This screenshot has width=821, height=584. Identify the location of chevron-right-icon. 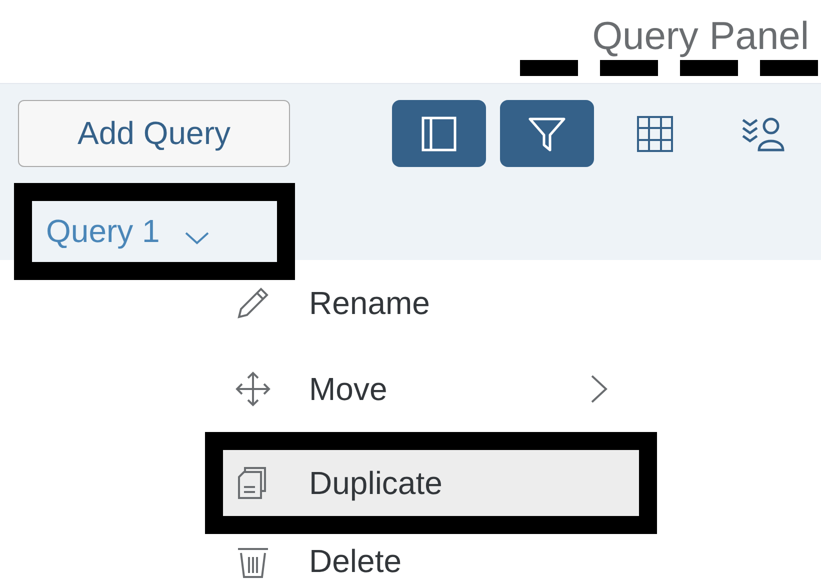
(599, 389).